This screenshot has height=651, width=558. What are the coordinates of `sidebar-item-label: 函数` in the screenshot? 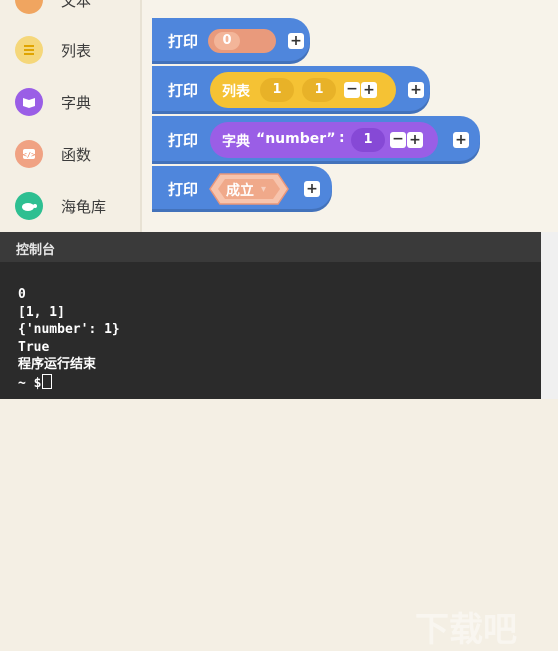 It's located at (76, 154).